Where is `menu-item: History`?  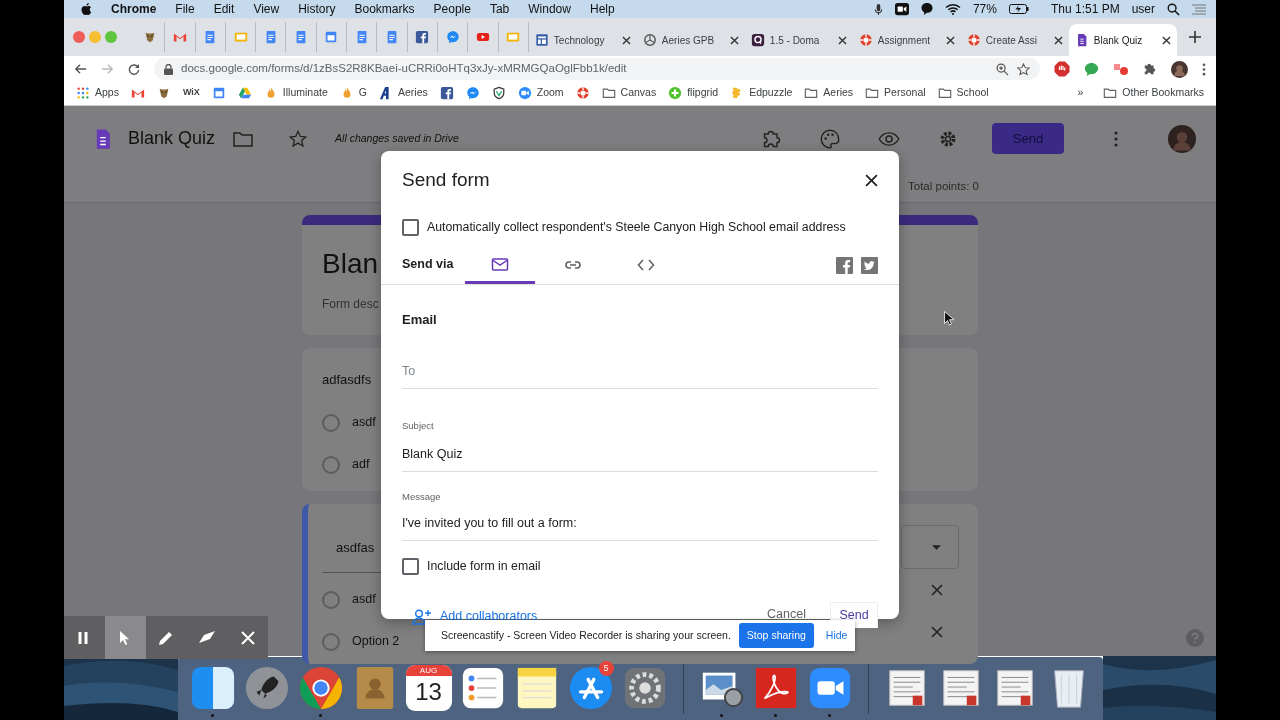 menu-item: History is located at coordinates (317, 9).